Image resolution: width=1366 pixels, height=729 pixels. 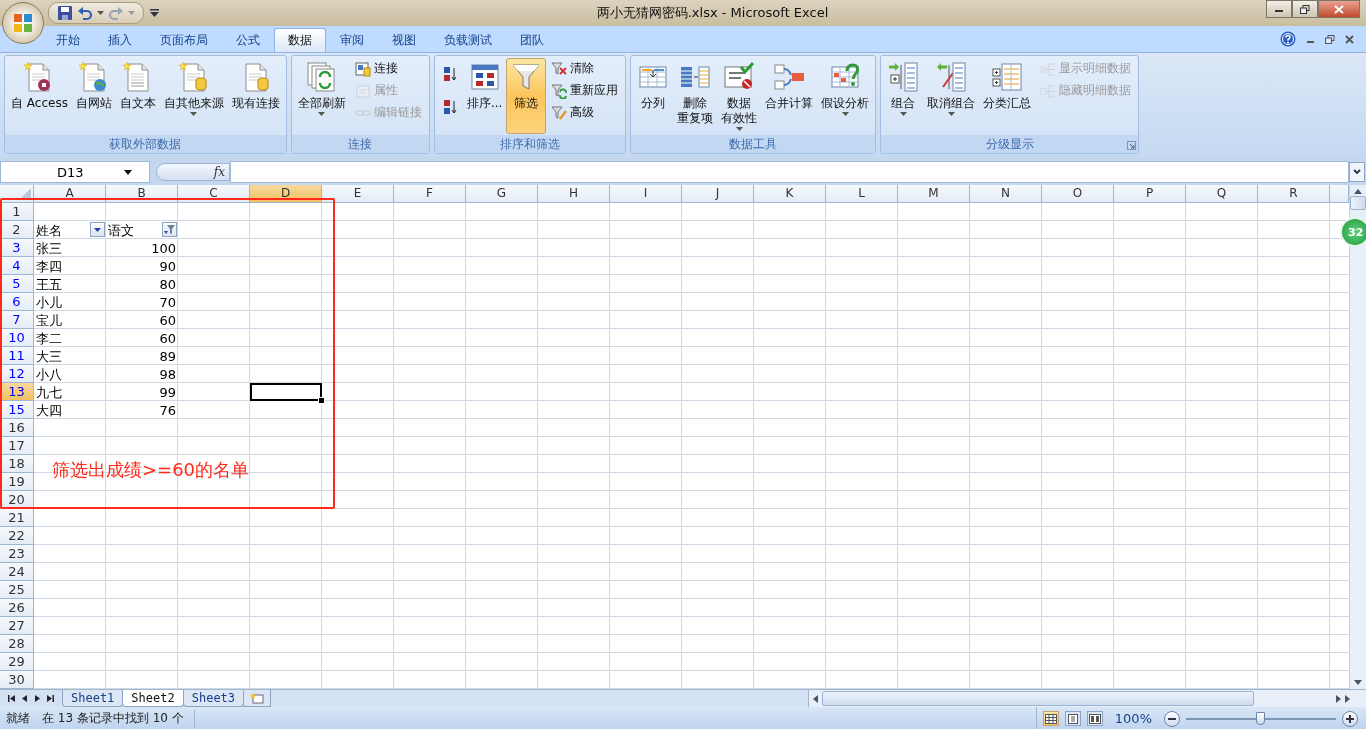 I want to click on zoom-in-button, so click(x=1350, y=718).